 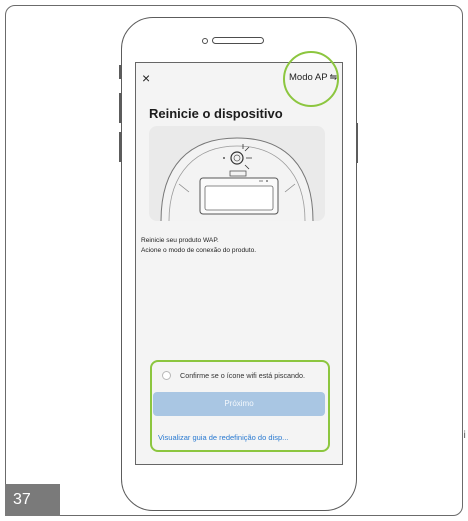 I want to click on phone-volume-up-button, so click(x=120, y=108).